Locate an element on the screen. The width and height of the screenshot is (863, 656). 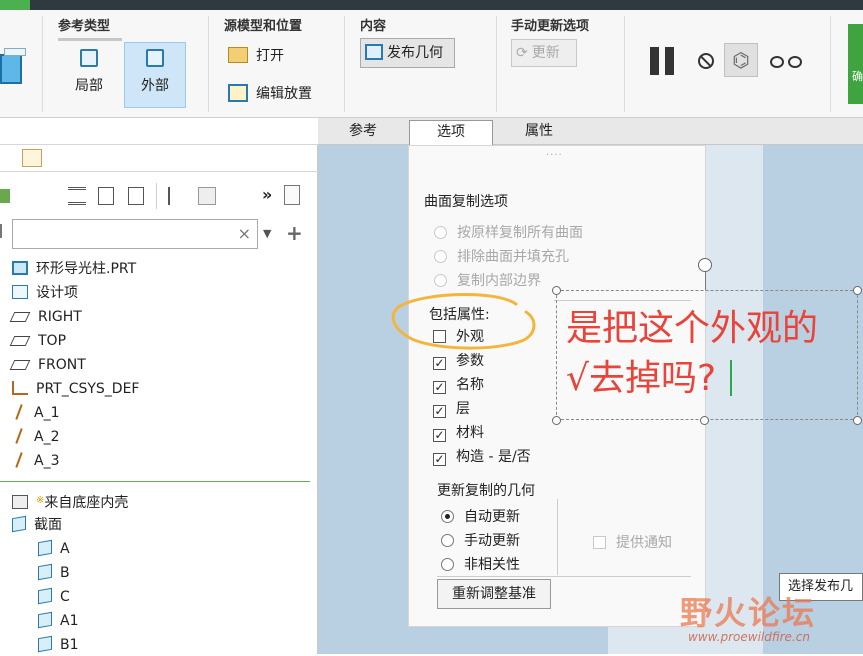
show-icon is located at coordinates (5, 196).